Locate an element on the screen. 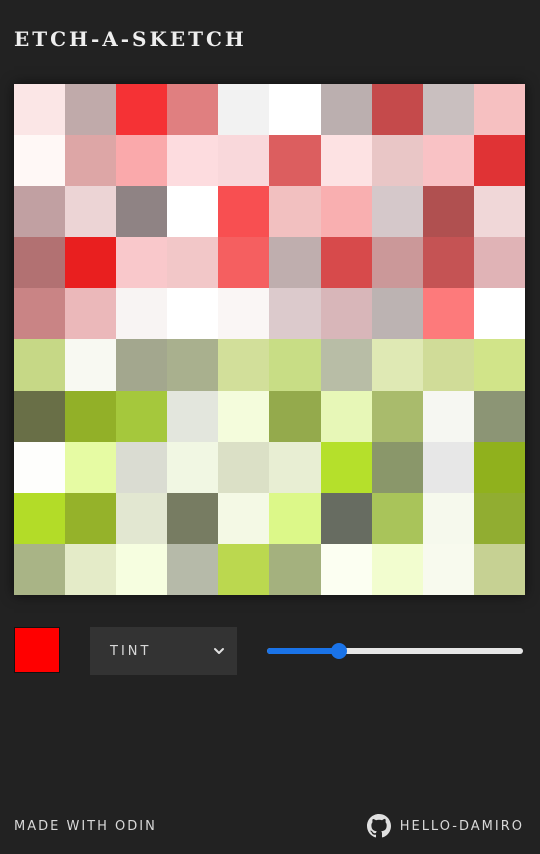 The image size is (540, 854). github-link: HELLO-DAMIRO is located at coordinates (445, 826).